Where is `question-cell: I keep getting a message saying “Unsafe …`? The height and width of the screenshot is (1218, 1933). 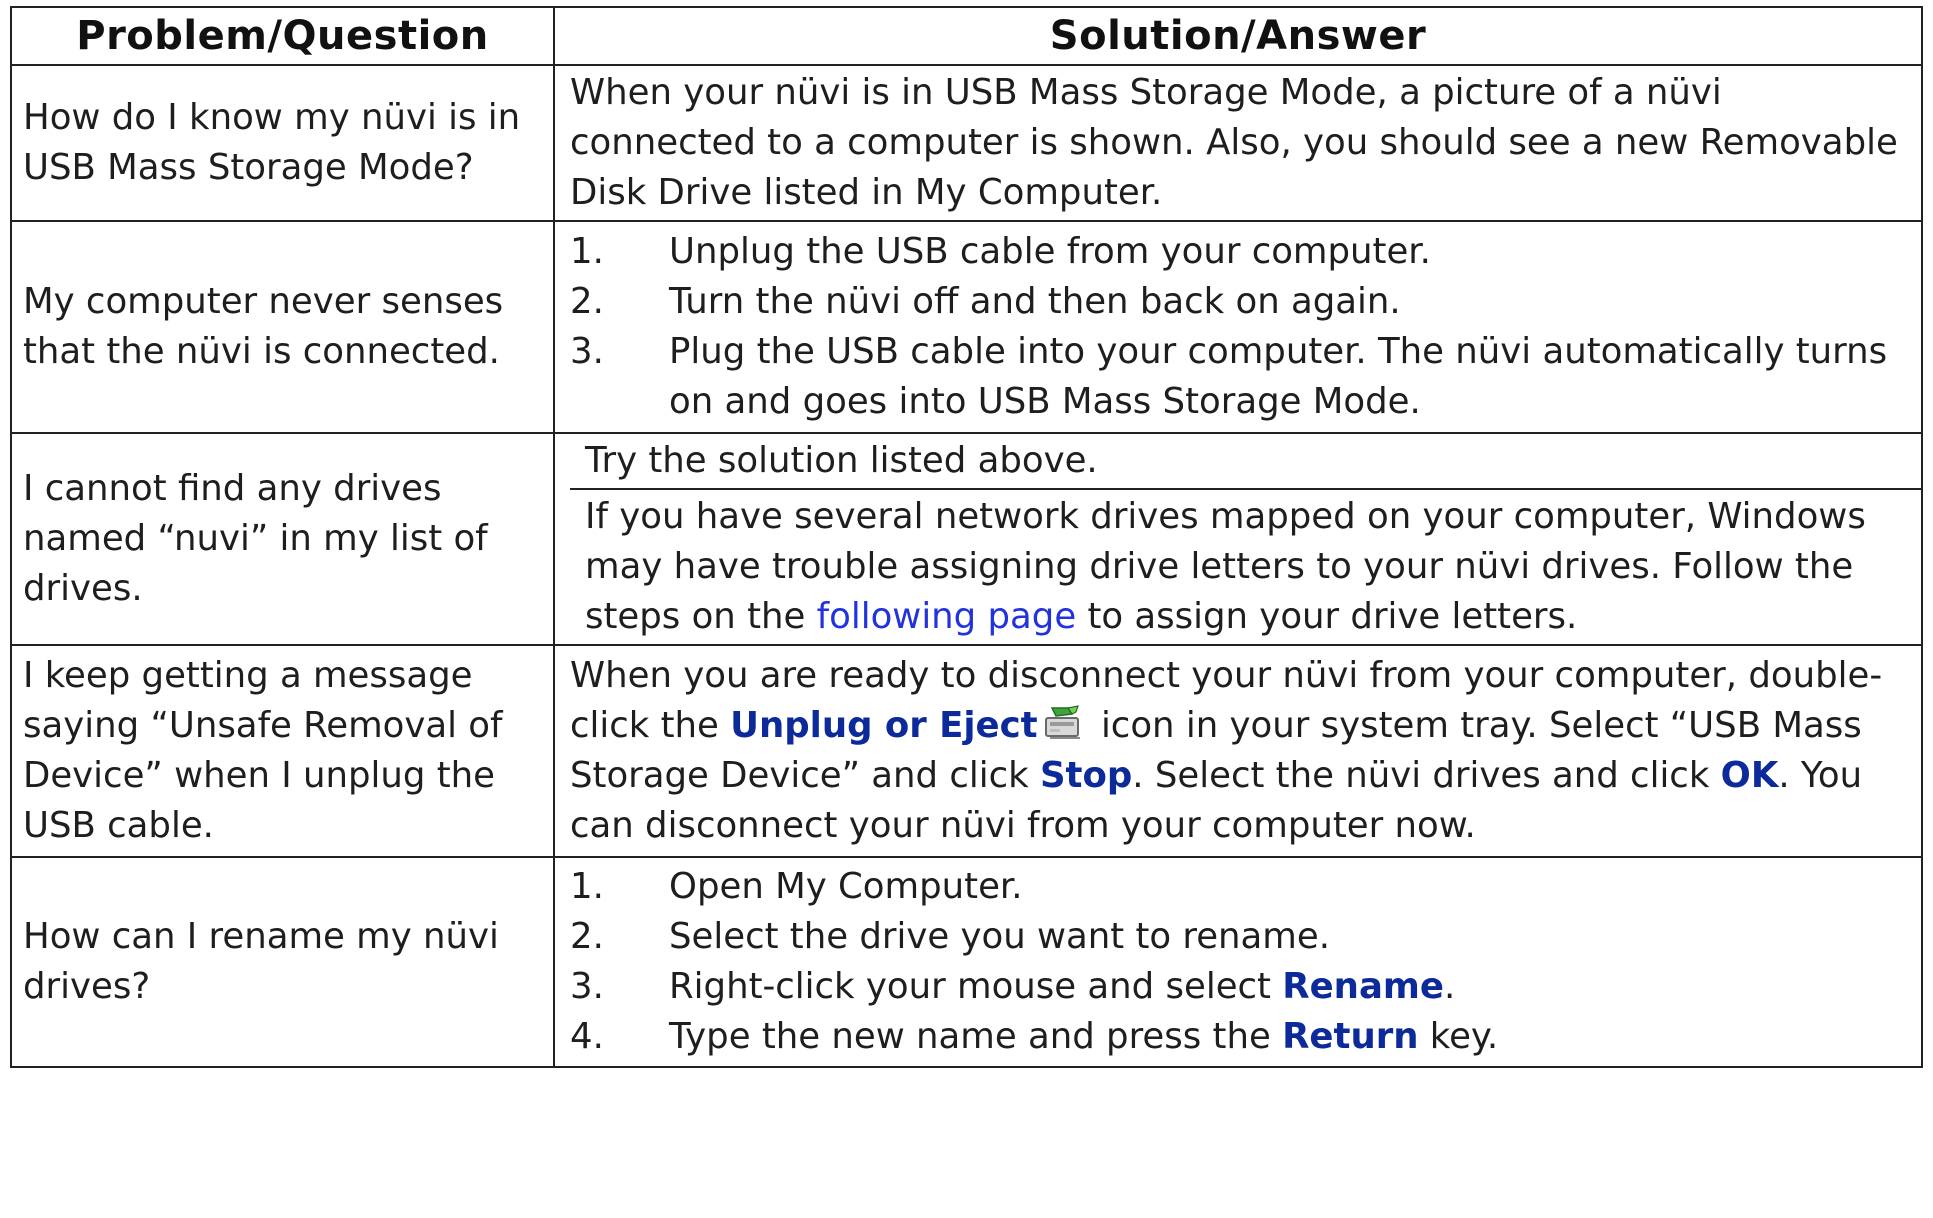 question-cell: I keep getting a message saying “Unsafe … is located at coordinates (282, 751).